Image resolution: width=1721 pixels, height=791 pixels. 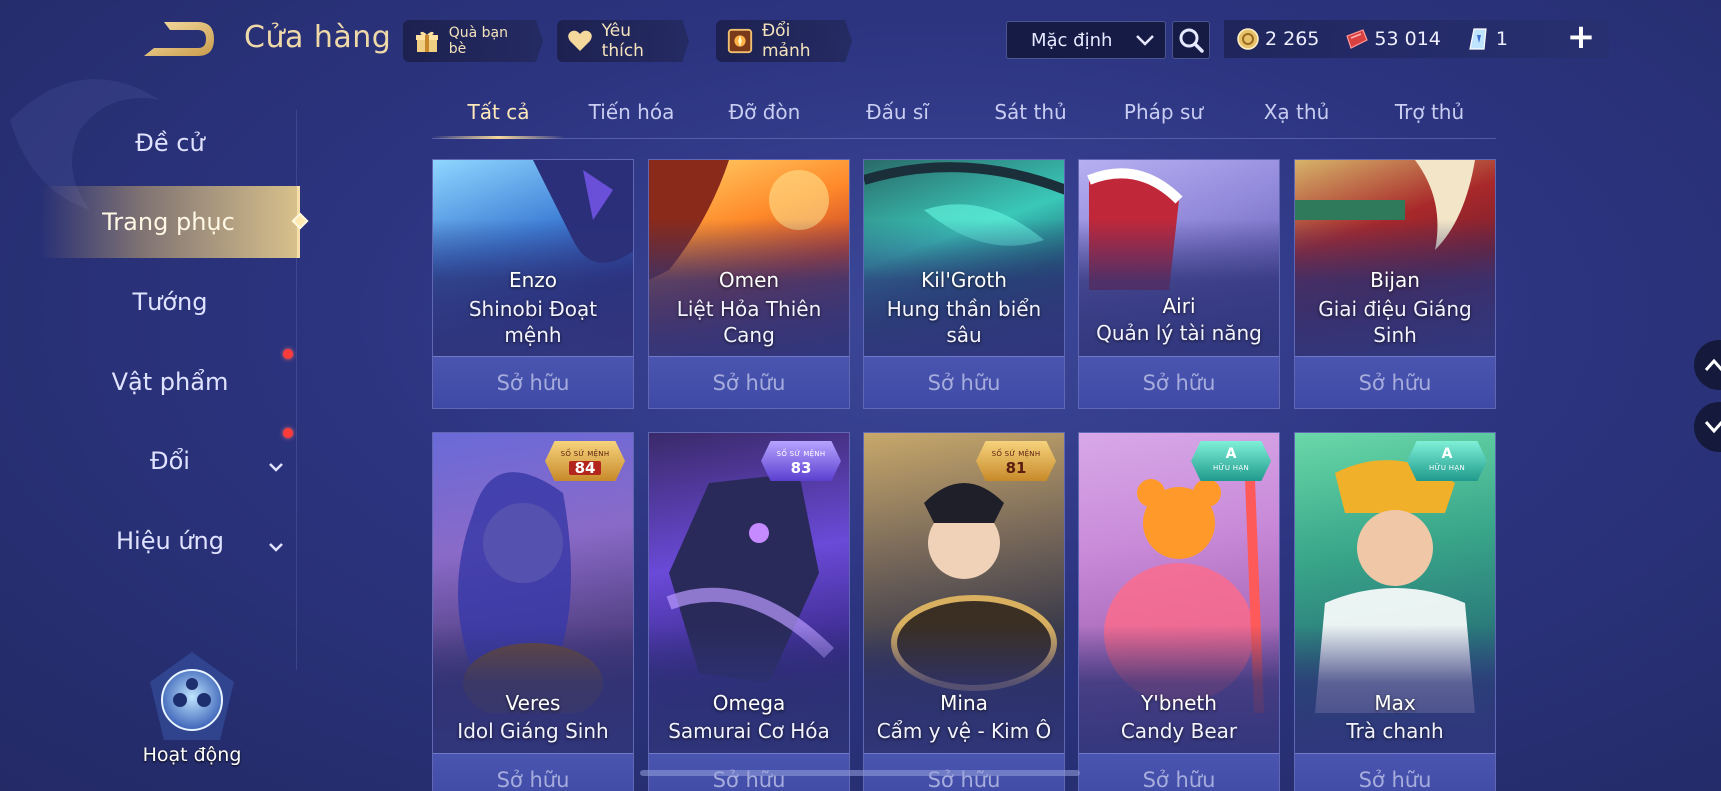 I want to click on skin-name: Cẩm y vệ - Kim Ô, so click(x=964, y=731).